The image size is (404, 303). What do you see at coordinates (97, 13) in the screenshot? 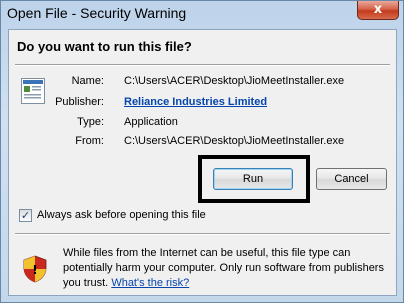
I see `window-title: Open File - Security Warning` at bounding box center [97, 13].